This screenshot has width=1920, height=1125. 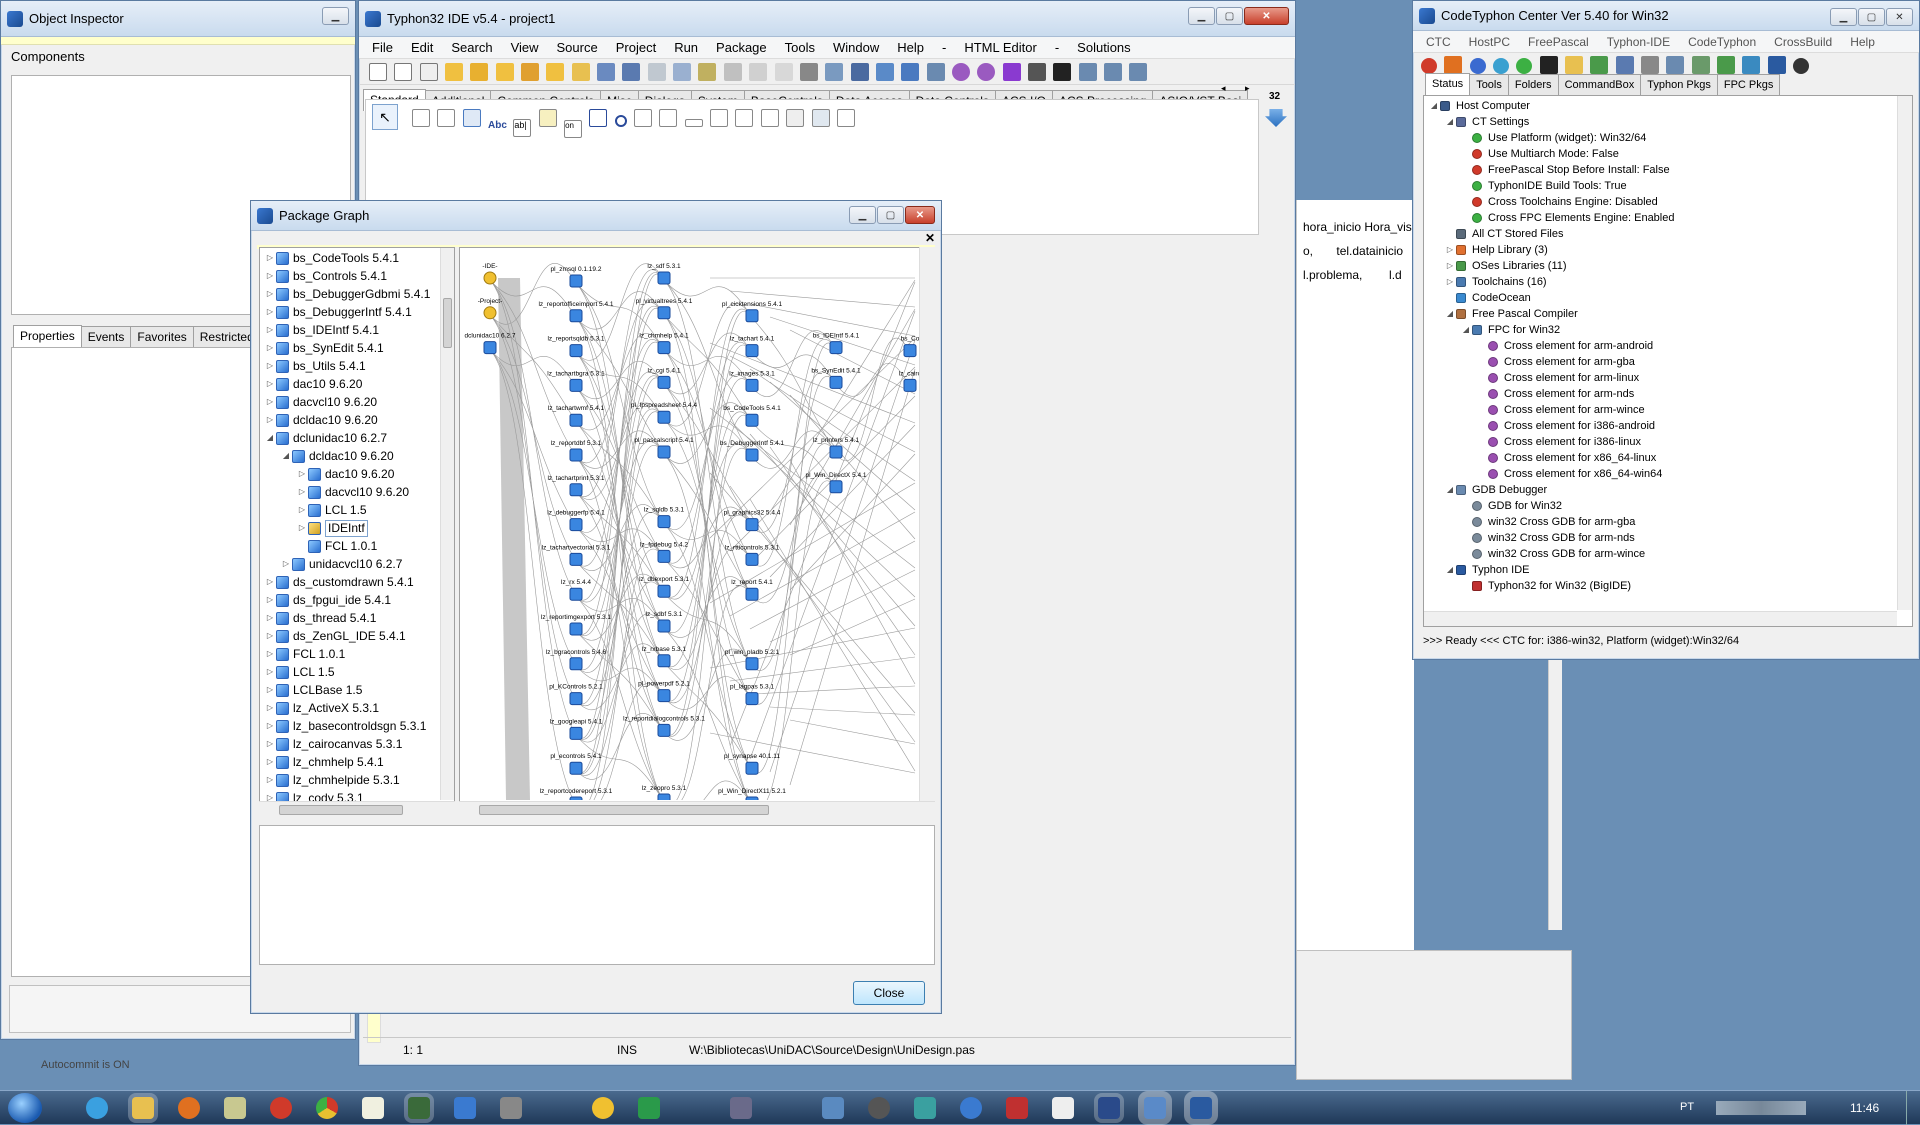 I want to click on package-graph-titlebar: Package Graph ▁ ▢ ✕, so click(x=596, y=216).